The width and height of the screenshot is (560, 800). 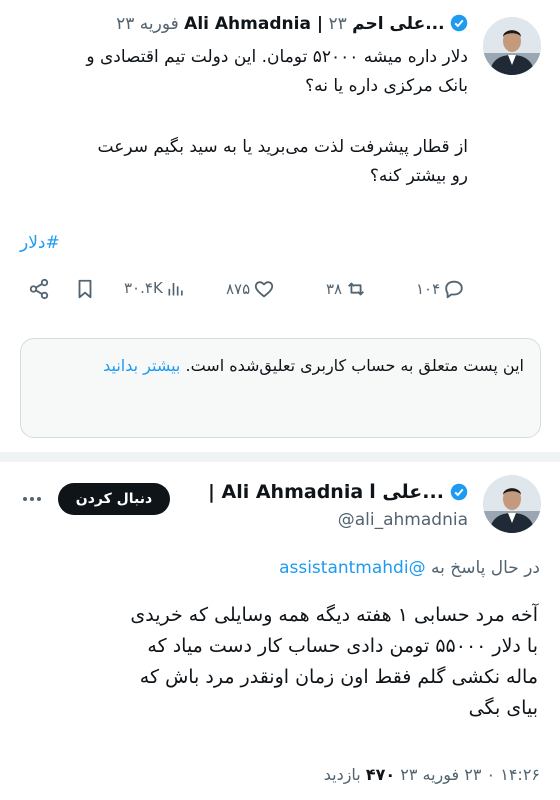 What do you see at coordinates (470, 774) in the screenshot?
I see `reply-timestamp: ۱۴:۲۶ ۰ ۲۳ فوریه ۲۳` at bounding box center [470, 774].